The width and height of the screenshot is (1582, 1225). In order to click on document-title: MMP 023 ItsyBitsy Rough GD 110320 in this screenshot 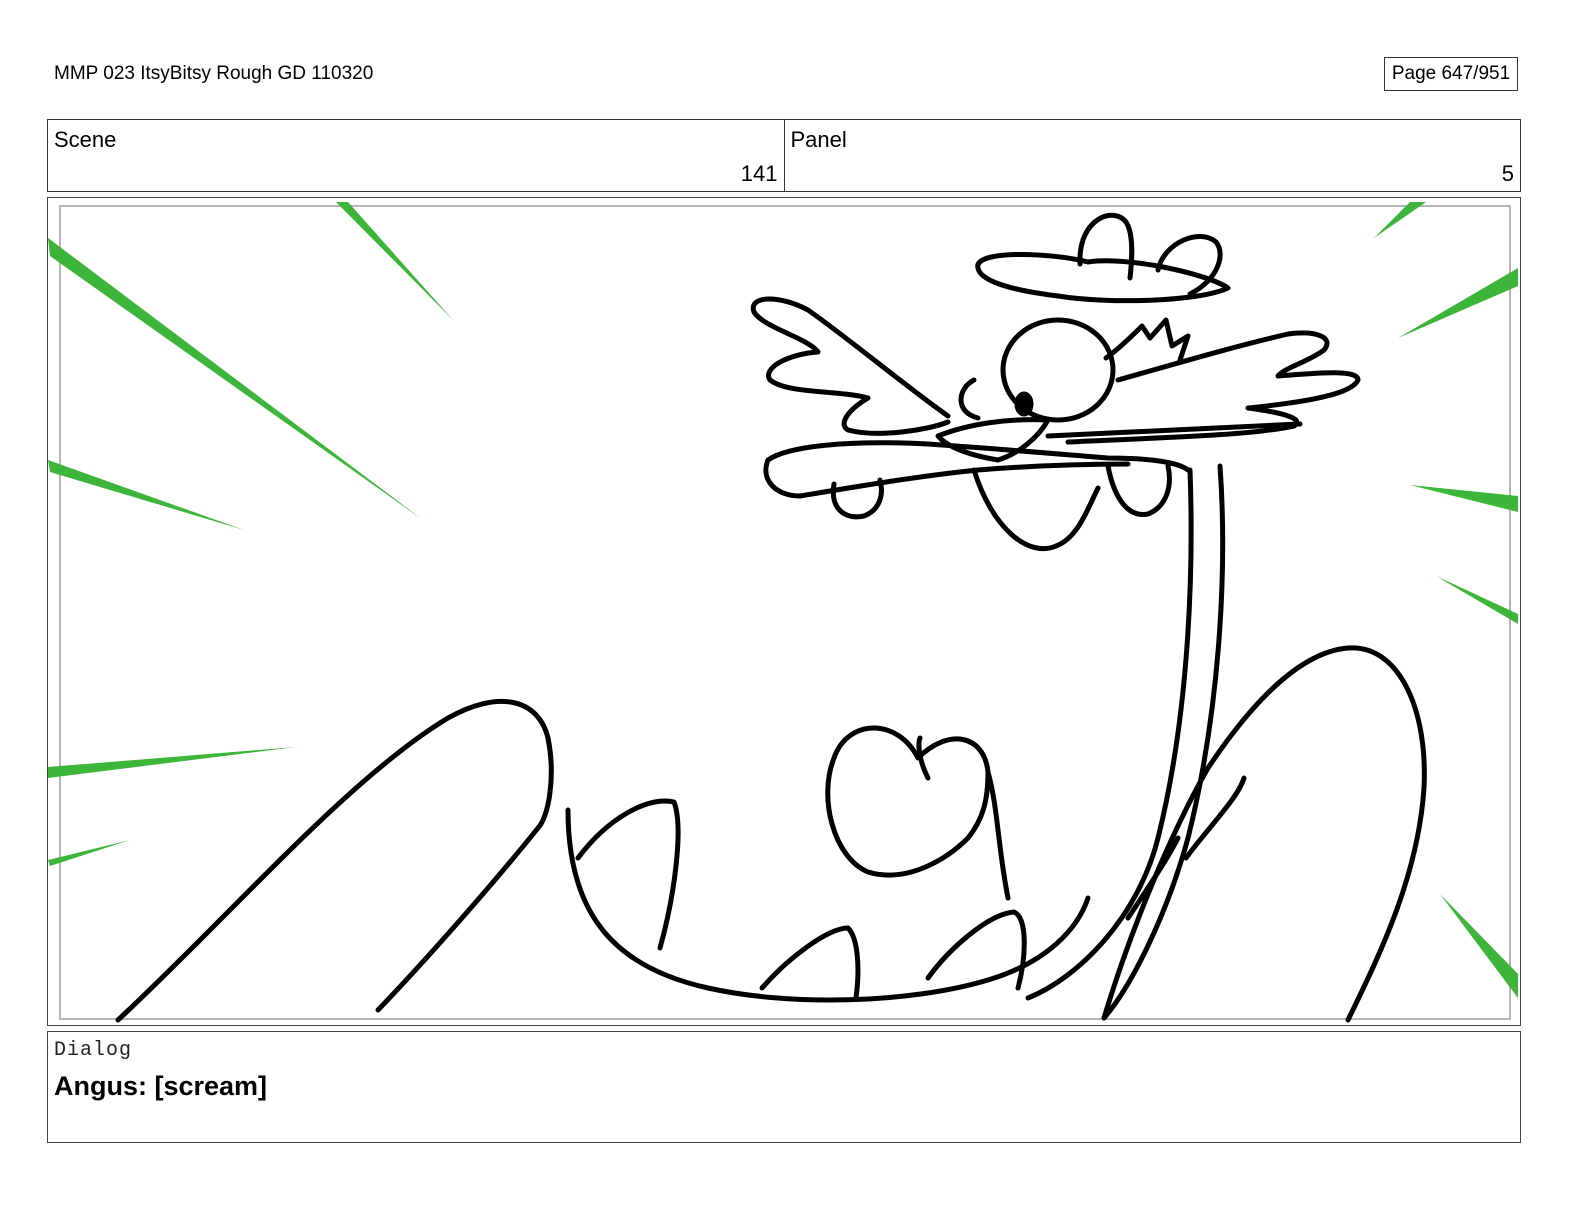, I will do `click(214, 73)`.